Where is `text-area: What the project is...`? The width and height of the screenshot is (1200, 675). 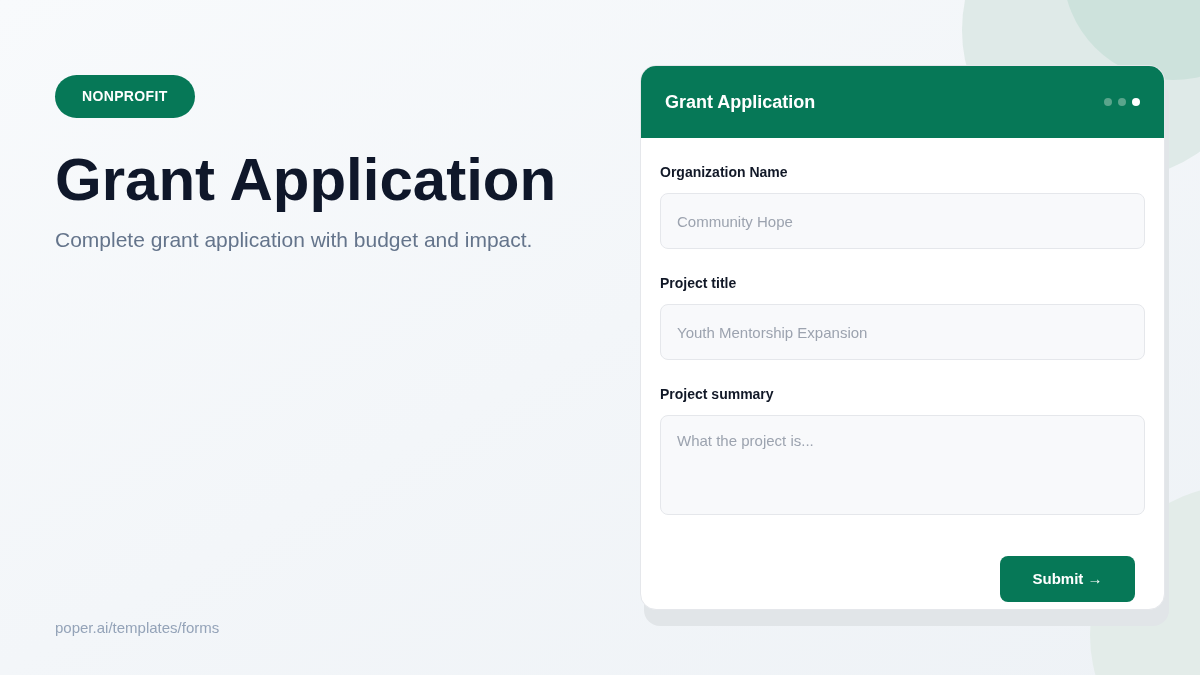
text-area: What the project is... is located at coordinates (902, 465).